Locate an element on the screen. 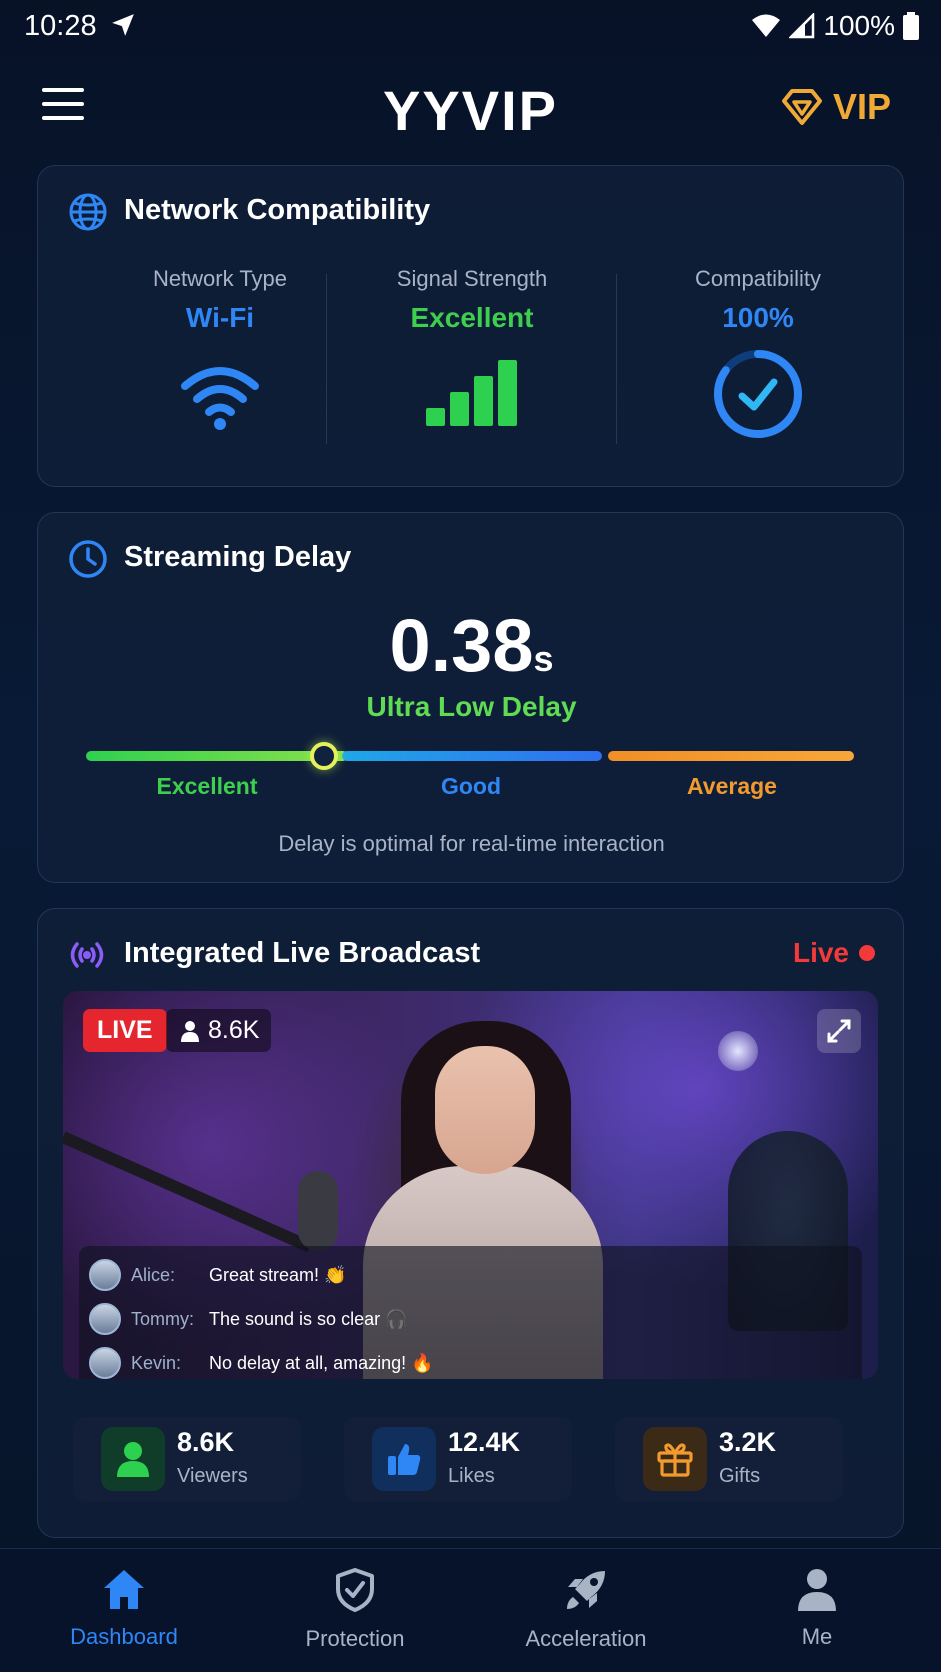 The width and height of the screenshot is (941, 1672). compatibility-label: Compatibility is located at coordinates (758, 278).